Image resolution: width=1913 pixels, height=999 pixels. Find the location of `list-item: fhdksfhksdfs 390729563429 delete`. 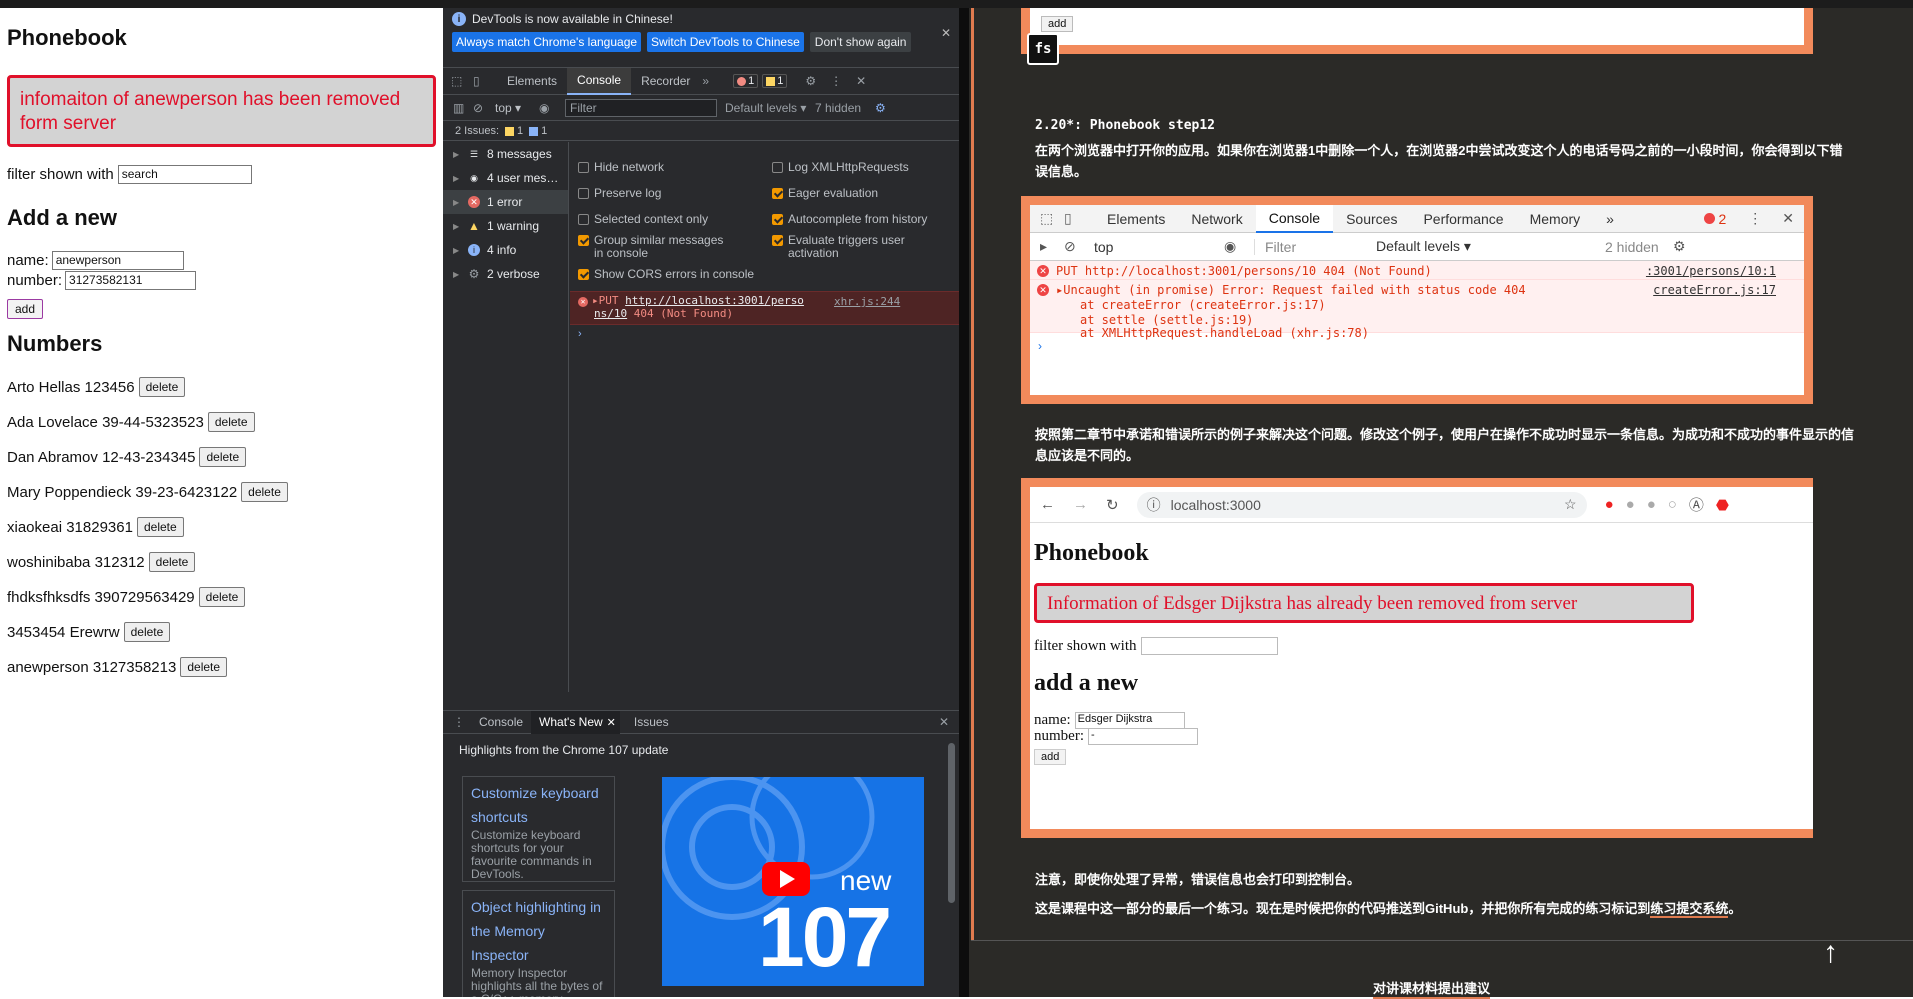

list-item: fhdksfhksdfs 390729563429 delete is located at coordinates (126, 597).